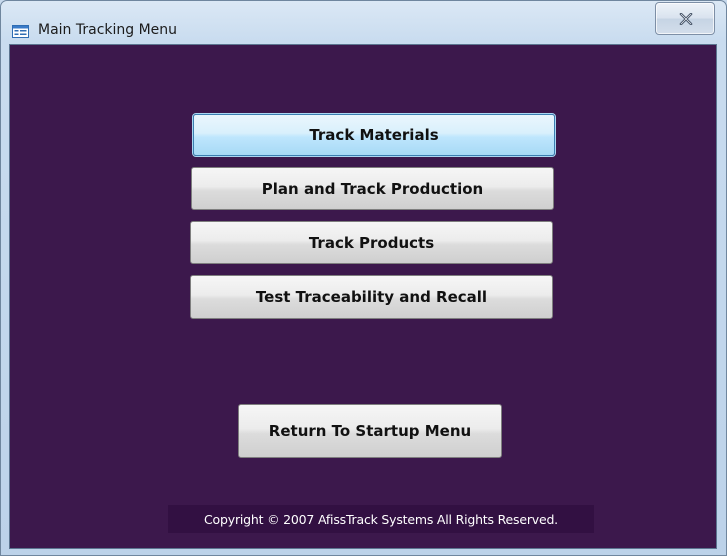 The height and width of the screenshot is (556, 727). Describe the element at coordinates (372, 188) in the screenshot. I see `plan-production-button: Plan and Track Production` at that location.